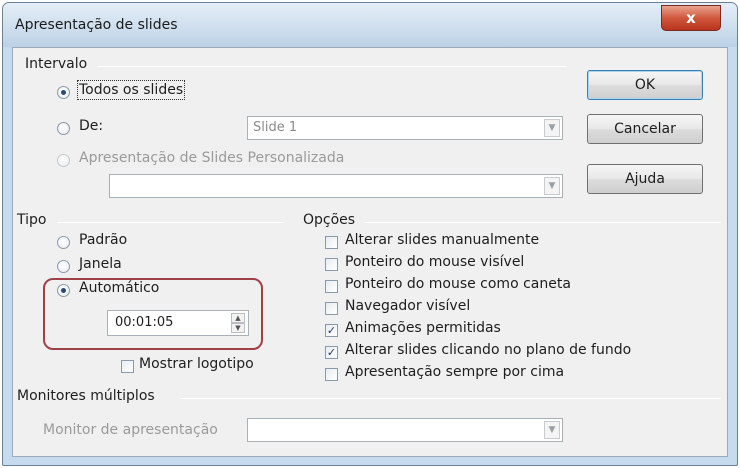 The width and height of the screenshot is (740, 468). I want to click on monitor-apresentacao-select: ▼, so click(405, 430).